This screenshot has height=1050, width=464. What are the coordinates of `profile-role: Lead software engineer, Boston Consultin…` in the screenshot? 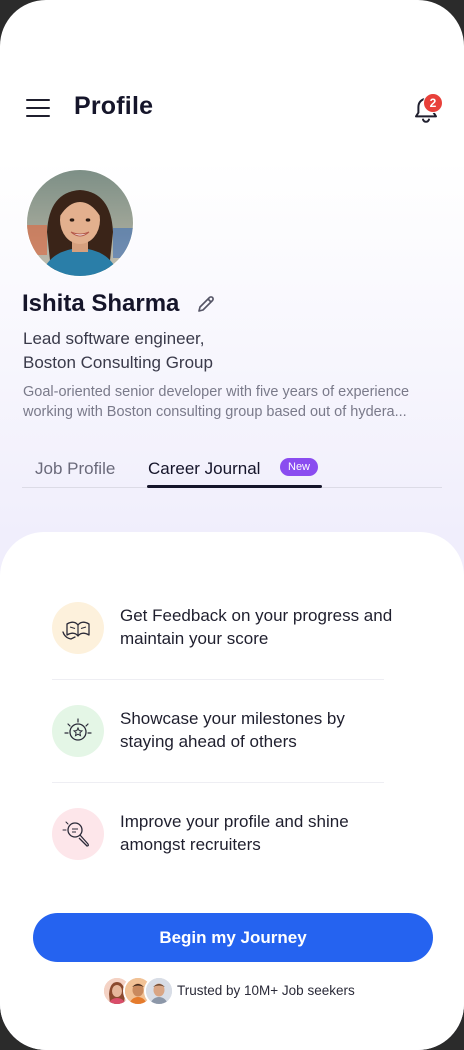 It's located at (233, 351).